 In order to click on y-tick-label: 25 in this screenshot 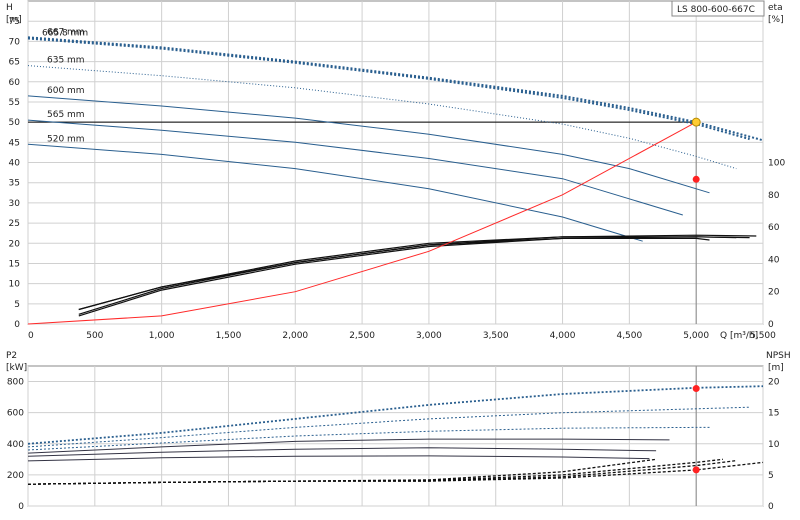, I will do `click(14, 224)`.